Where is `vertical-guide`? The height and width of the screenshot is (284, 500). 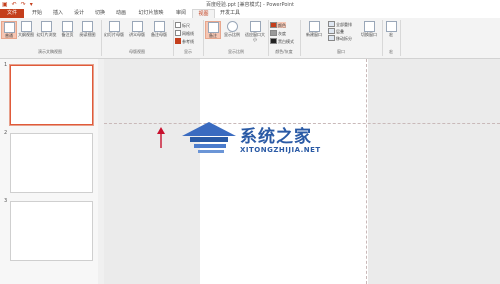 vertical-guide is located at coordinates (366, 171).